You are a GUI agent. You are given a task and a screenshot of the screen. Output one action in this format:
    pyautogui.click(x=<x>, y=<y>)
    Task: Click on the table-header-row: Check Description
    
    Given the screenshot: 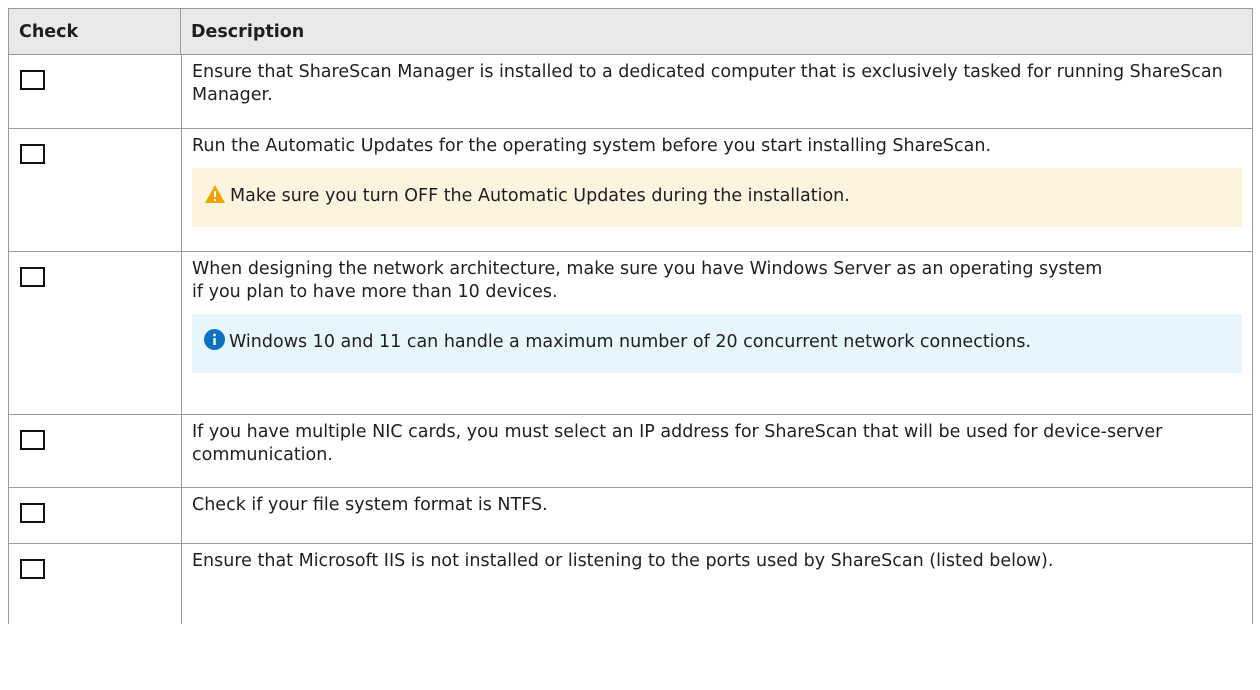 What is the action you would take?
    pyautogui.click(x=631, y=32)
    